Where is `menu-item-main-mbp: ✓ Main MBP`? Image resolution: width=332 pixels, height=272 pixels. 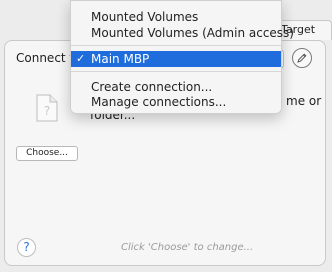 menu-item-main-mbp: ✓ Main MBP is located at coordinates (176, 59).